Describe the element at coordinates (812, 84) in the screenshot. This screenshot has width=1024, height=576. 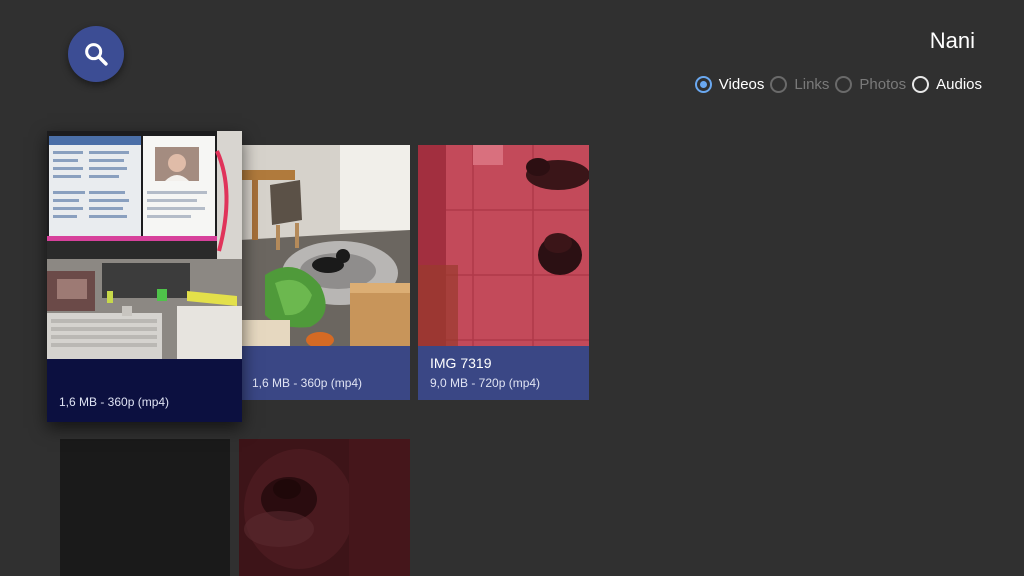
I see `filter-label: Links` at that location.